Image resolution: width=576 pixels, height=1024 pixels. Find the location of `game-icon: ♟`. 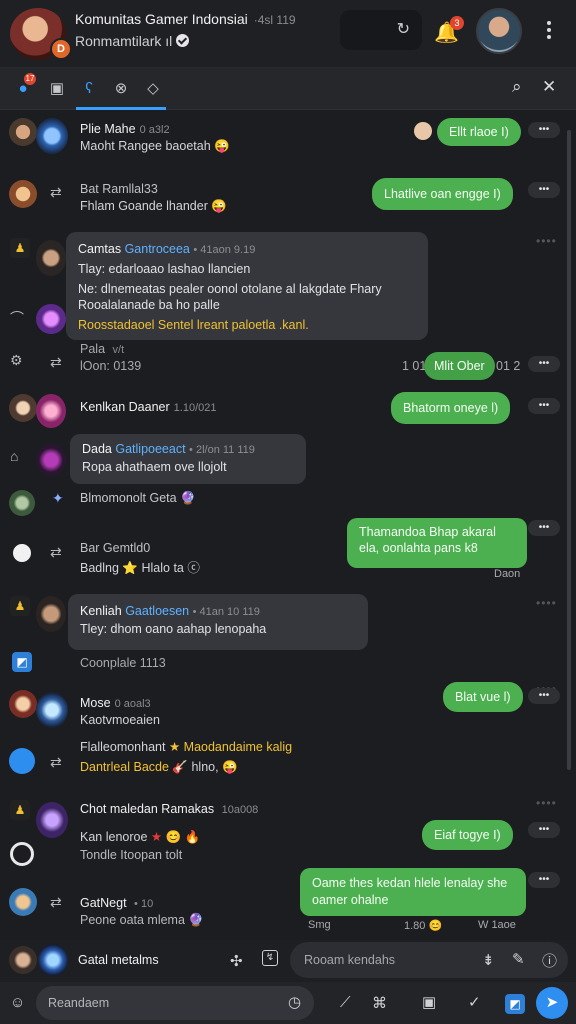

game-icon: ♟ is located at coordinates (20, 810).